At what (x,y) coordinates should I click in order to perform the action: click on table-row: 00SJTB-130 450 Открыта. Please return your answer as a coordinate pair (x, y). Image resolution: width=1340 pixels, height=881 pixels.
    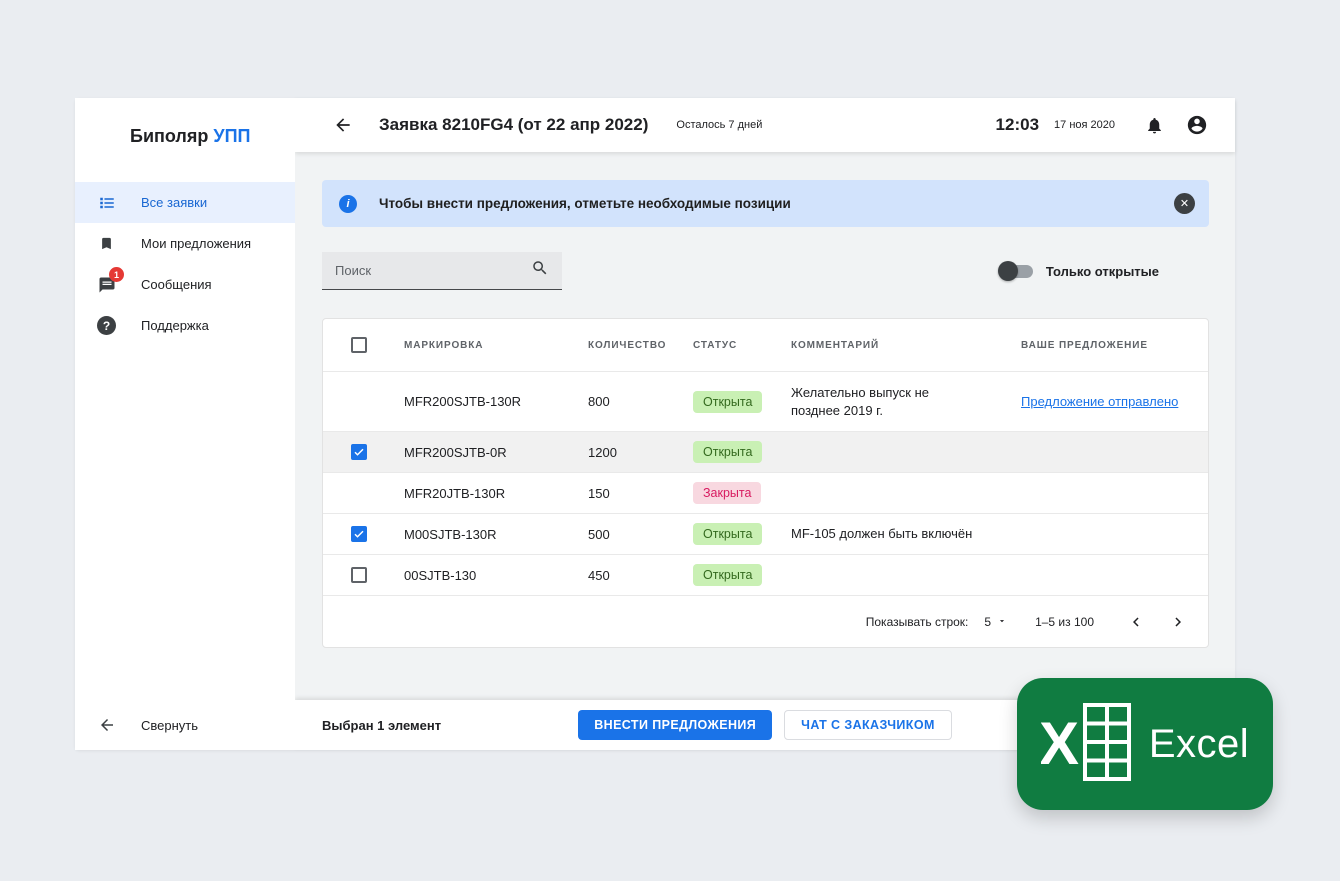
    Looking at the image, I should click on (765, 574).